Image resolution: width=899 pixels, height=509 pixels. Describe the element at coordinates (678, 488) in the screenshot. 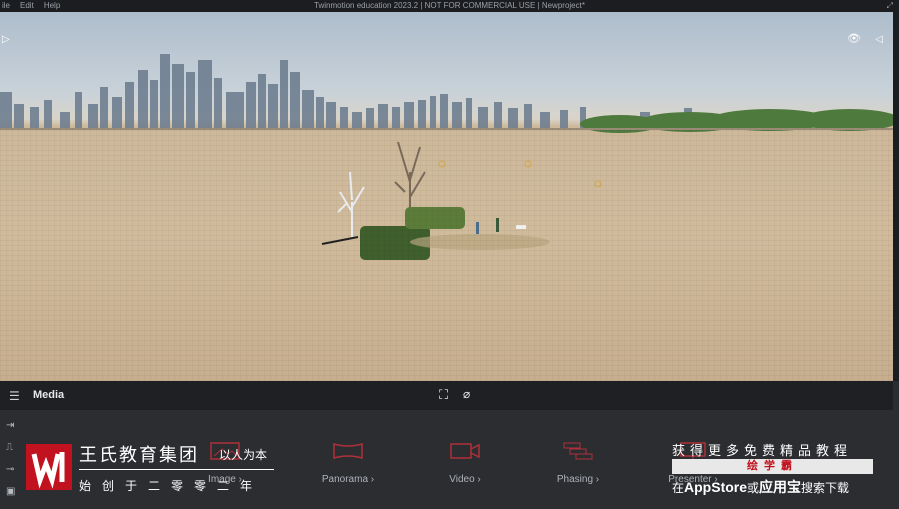

I see `watermark-download-pre: 在` at that location.